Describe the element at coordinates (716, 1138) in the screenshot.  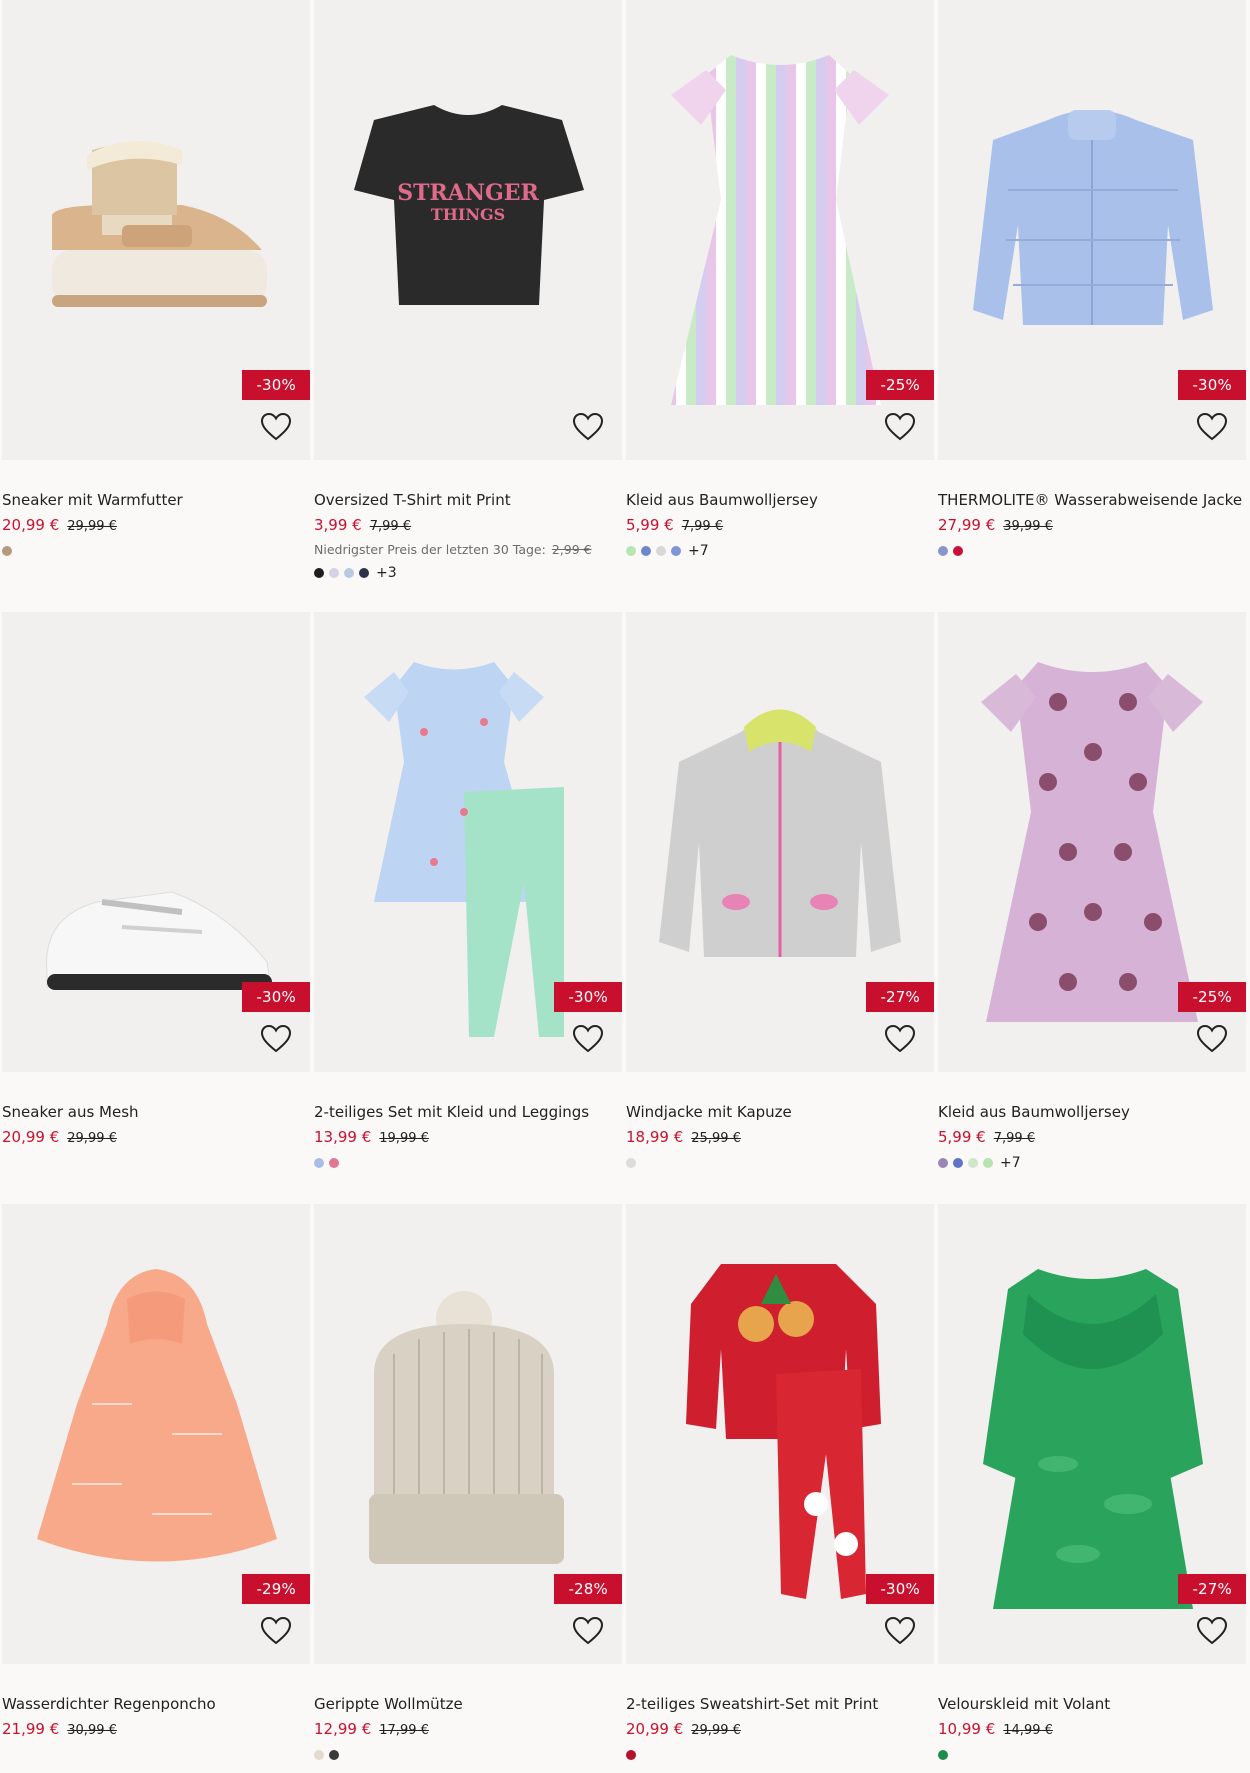
I see `original-price: 25,99 €` at that location.